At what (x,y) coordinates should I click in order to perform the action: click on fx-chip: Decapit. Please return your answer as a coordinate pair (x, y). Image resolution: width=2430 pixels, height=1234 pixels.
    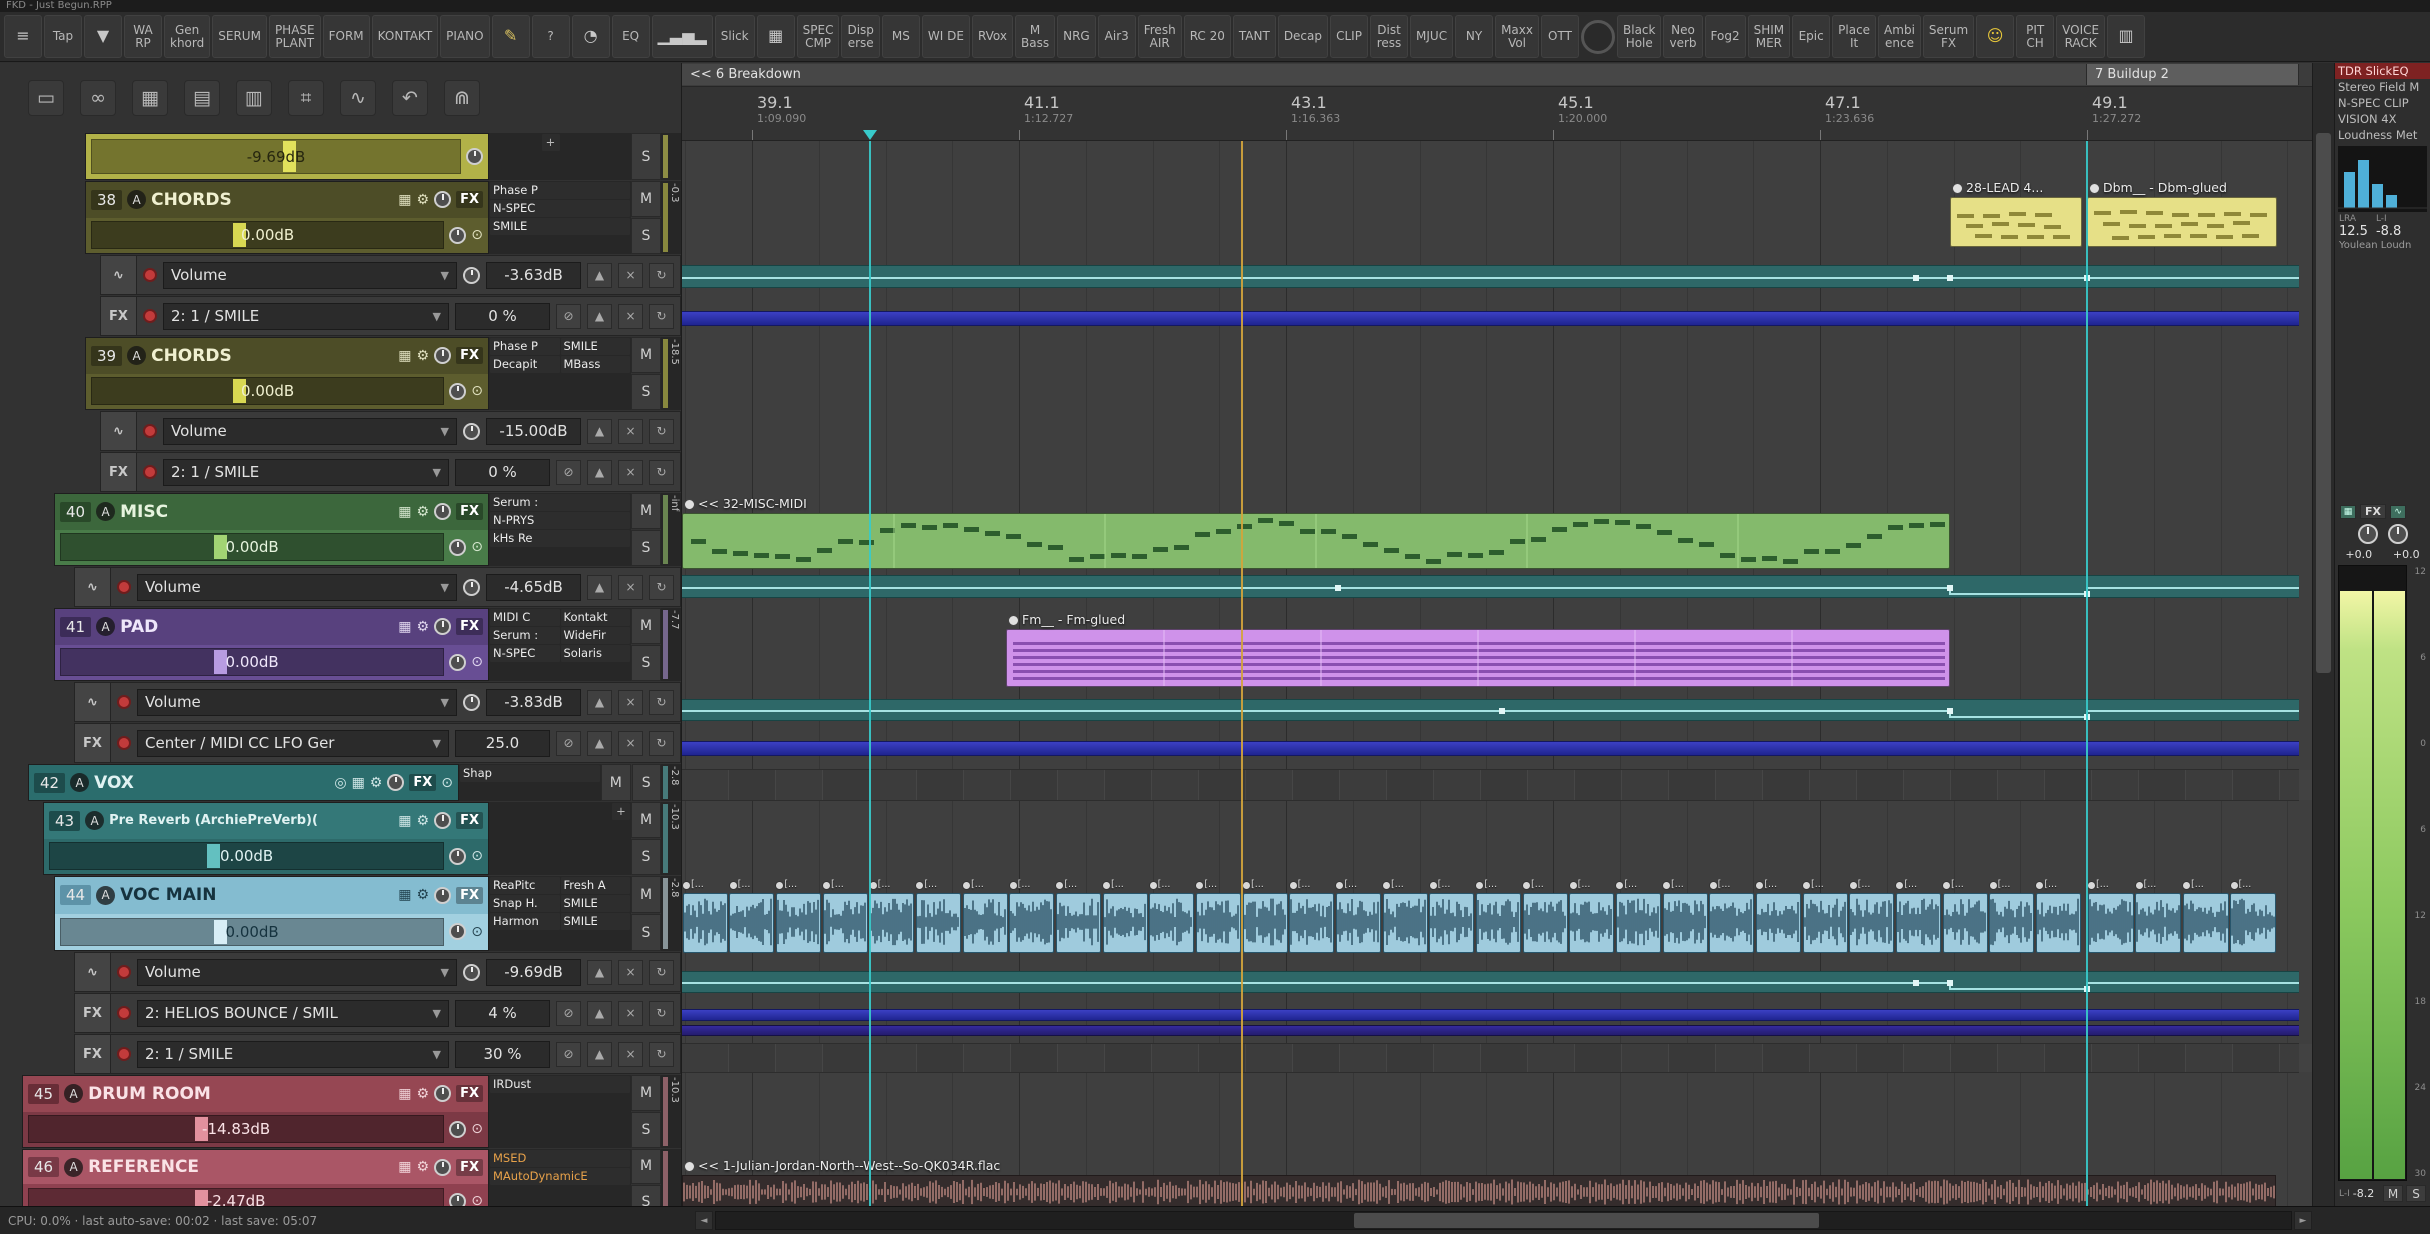
    Looking at the image, I should click on (525, 364).